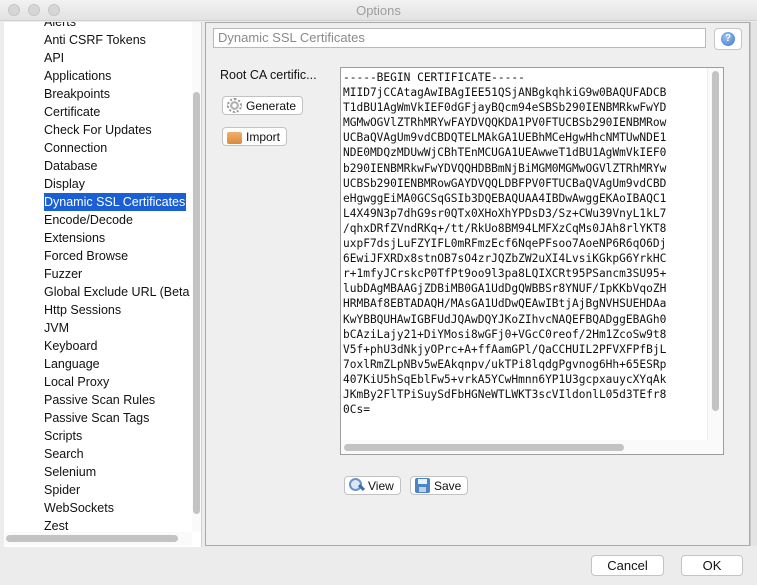  What do you see at coordinates (422, 485) in the screenshot?
I see `floppy-disk-icon` at bounding box center [422, 485].